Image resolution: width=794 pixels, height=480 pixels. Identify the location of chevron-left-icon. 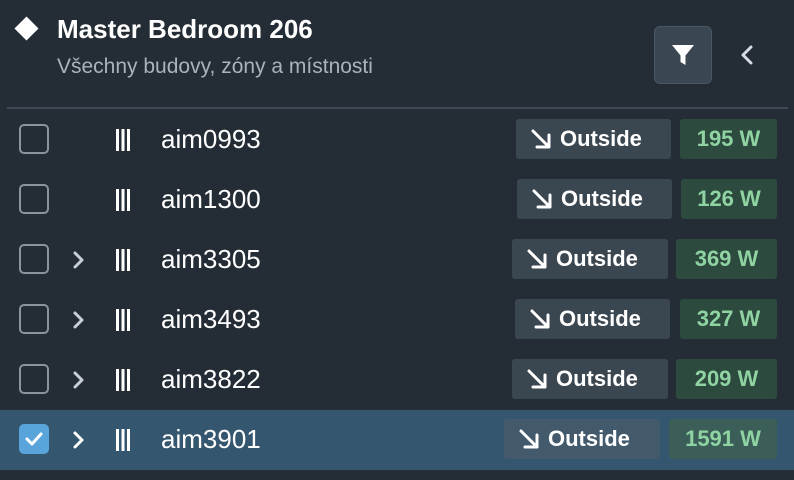
(747, 55).